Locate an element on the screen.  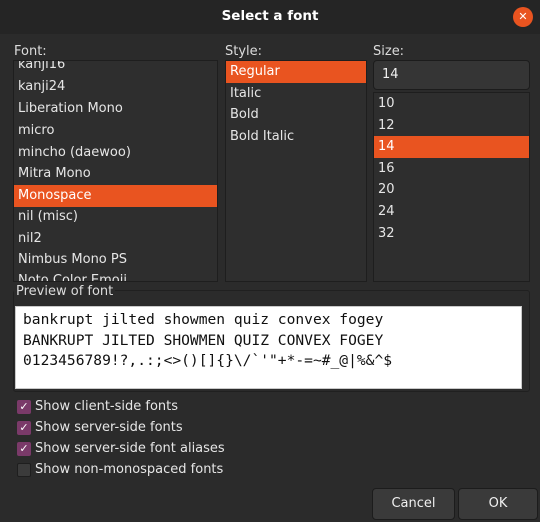
close-icon: ✕ is located at coordinates (523, 16).